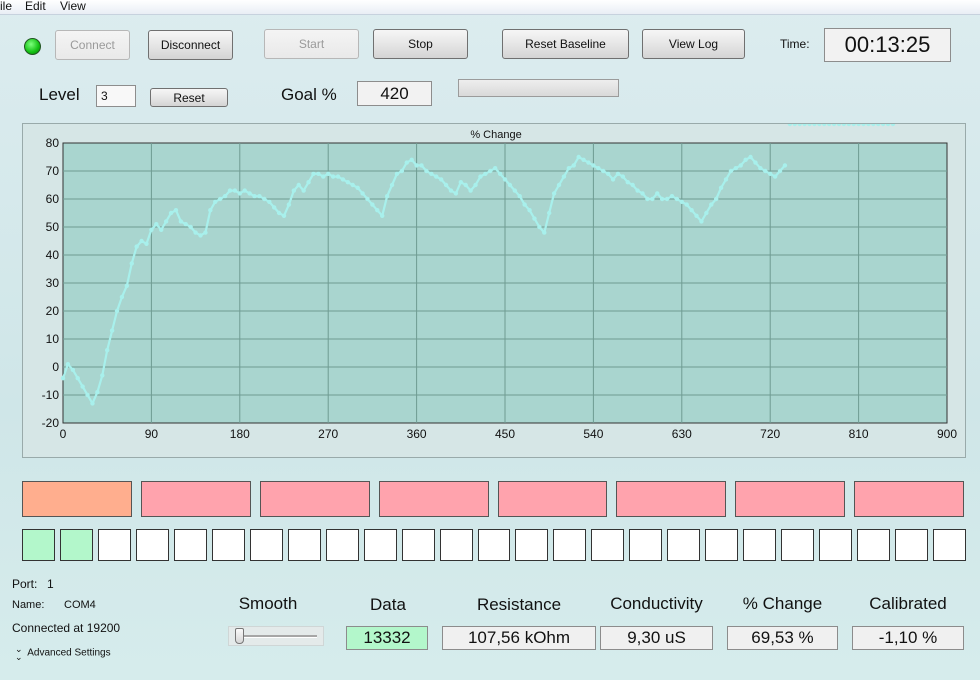 The image size is (980, 680). I want to click on smooth-slider, so click(276, 636).